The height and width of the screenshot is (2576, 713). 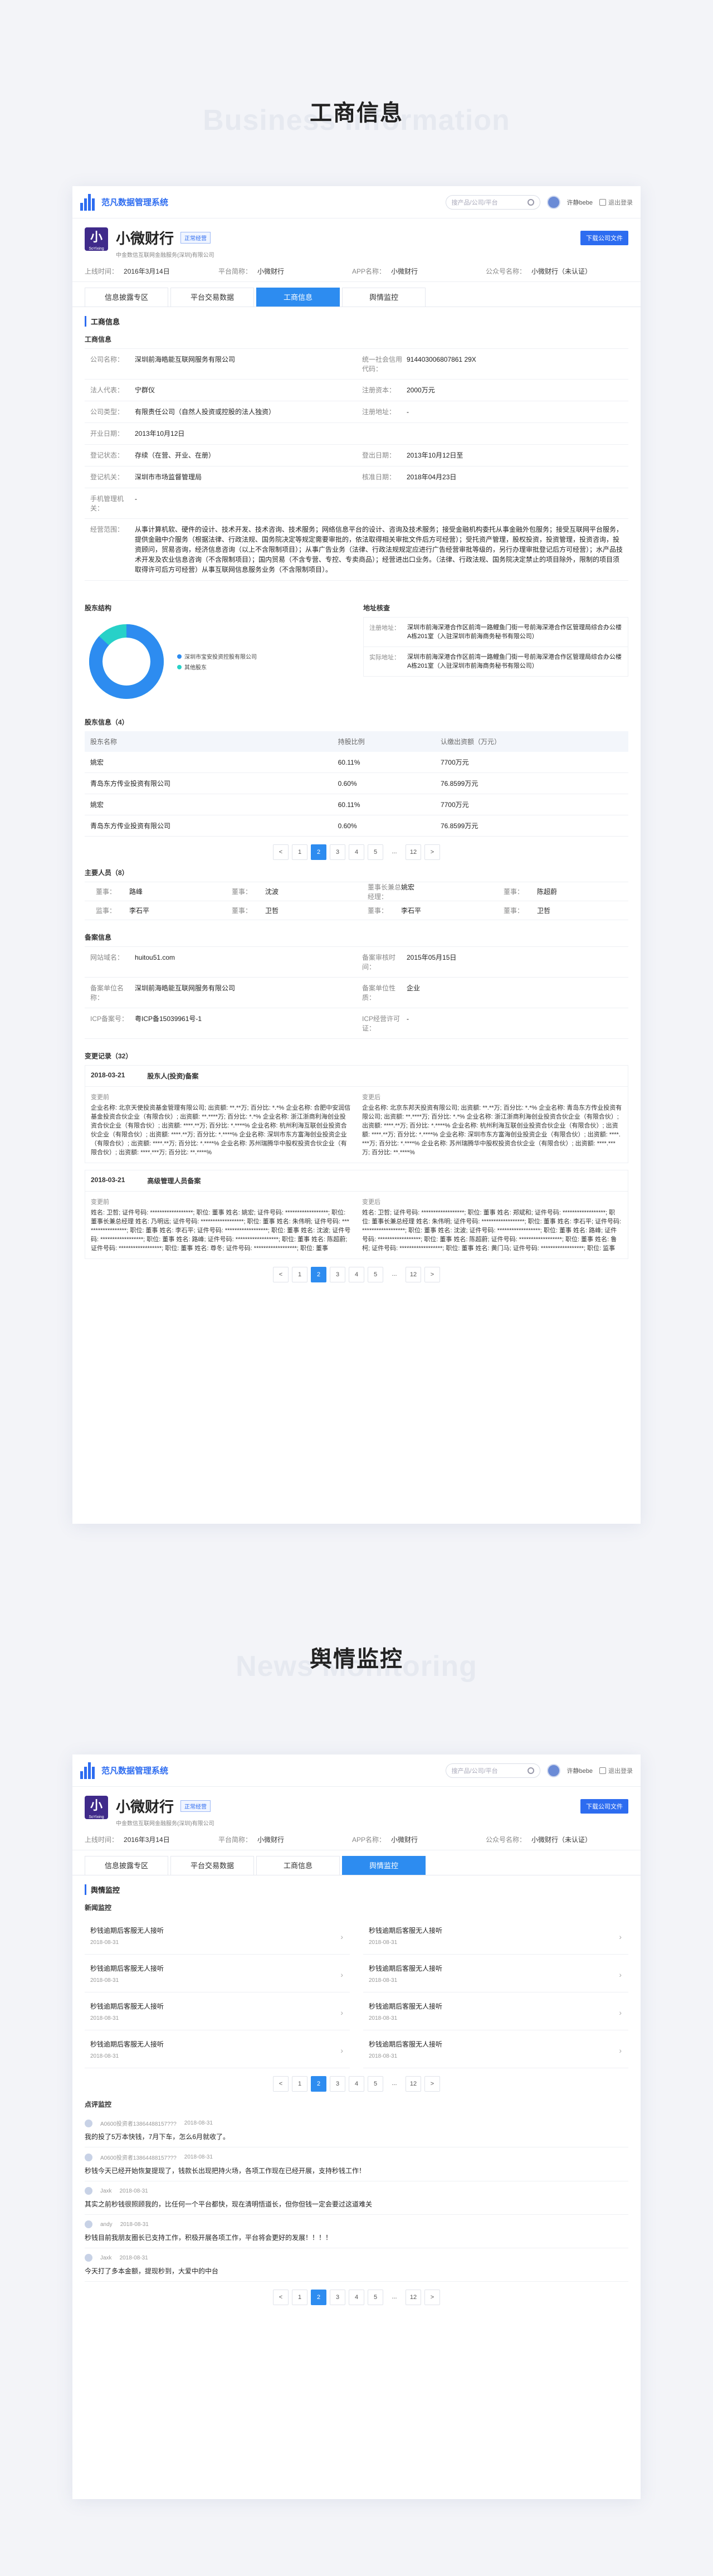 I want to click on person-role: 董事：, so click(x=106, y=892).